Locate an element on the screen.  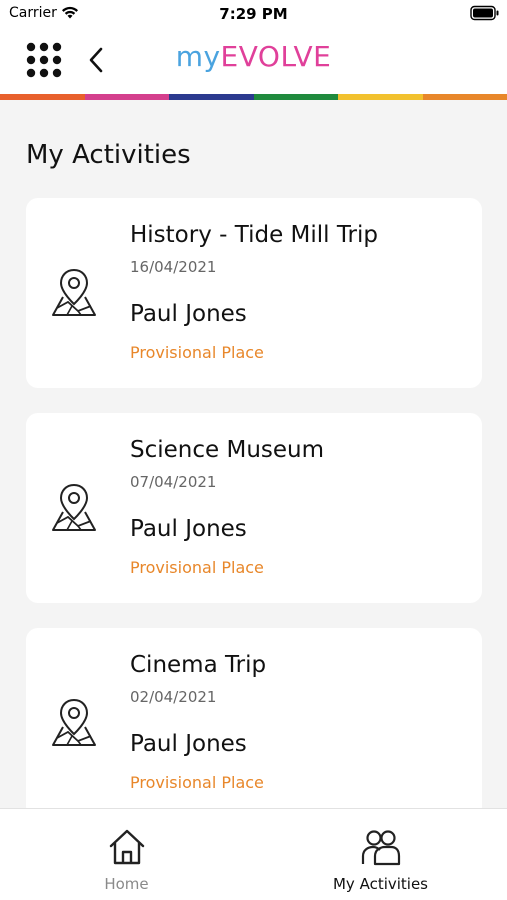
app-header: myEVOLVE is located at coordinates (253, 61).